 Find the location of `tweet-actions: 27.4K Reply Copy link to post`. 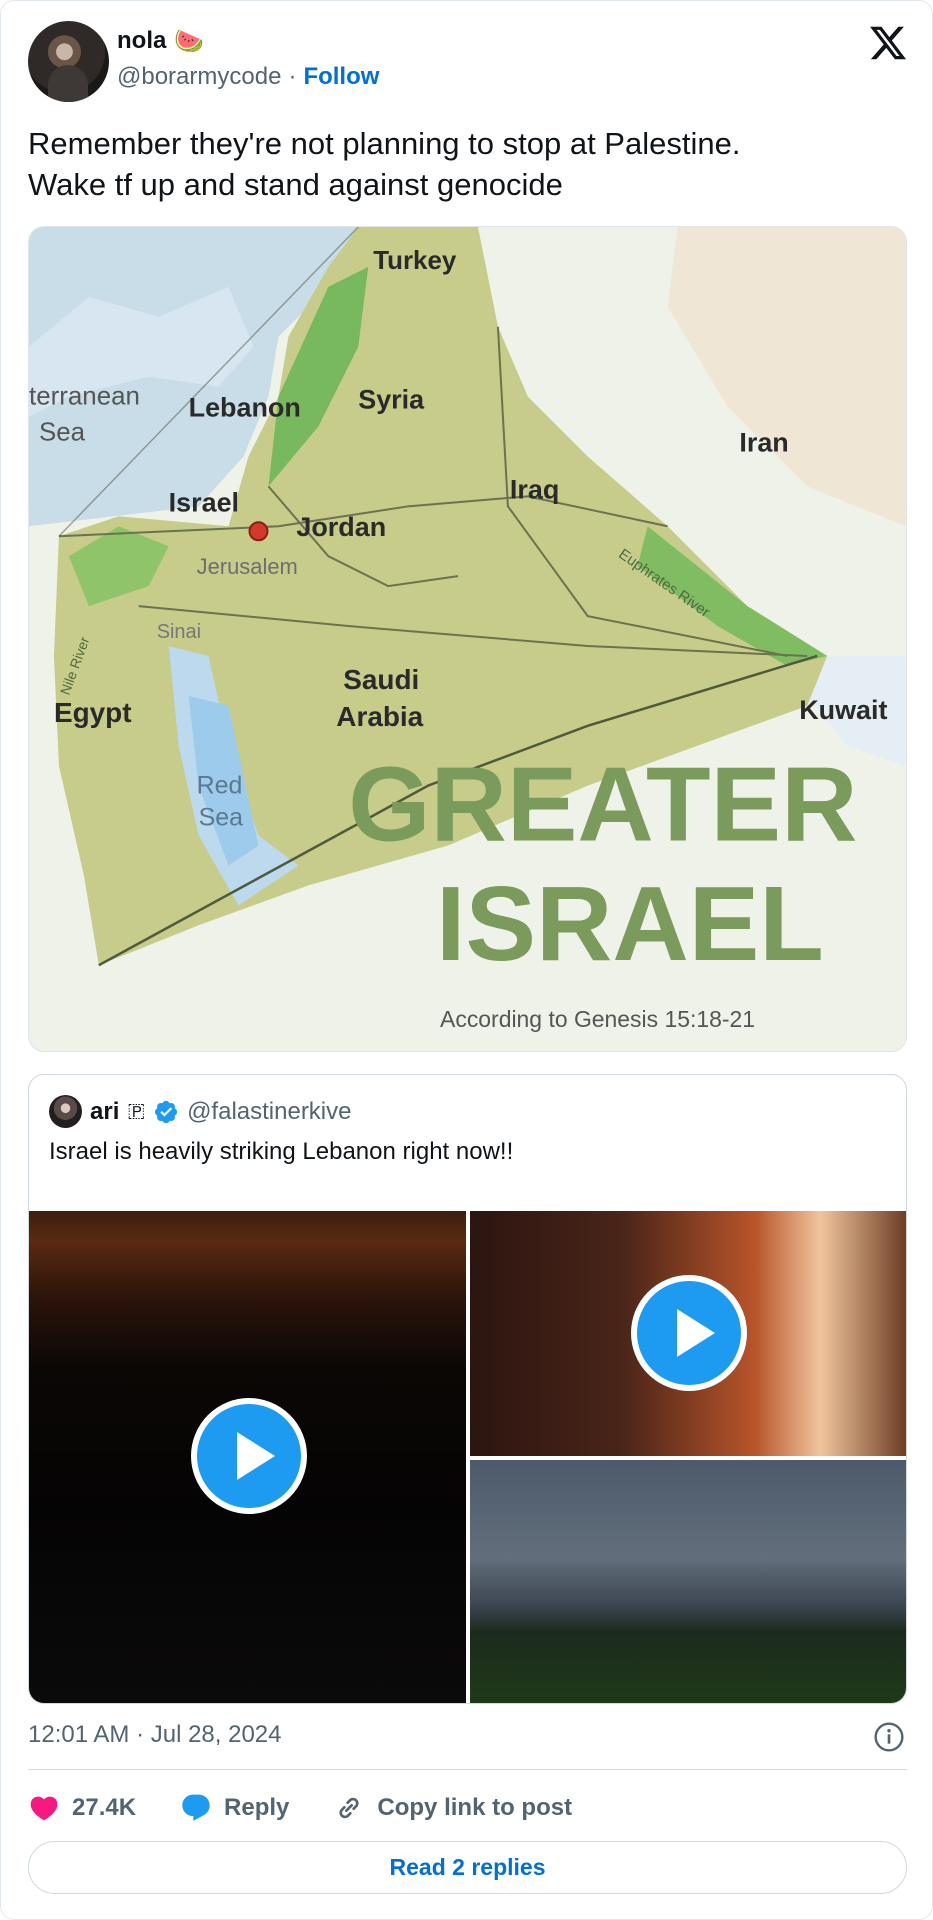

tweet-actions: 27.4K Reply Copy link to post is located at coordinates (322, 1808).